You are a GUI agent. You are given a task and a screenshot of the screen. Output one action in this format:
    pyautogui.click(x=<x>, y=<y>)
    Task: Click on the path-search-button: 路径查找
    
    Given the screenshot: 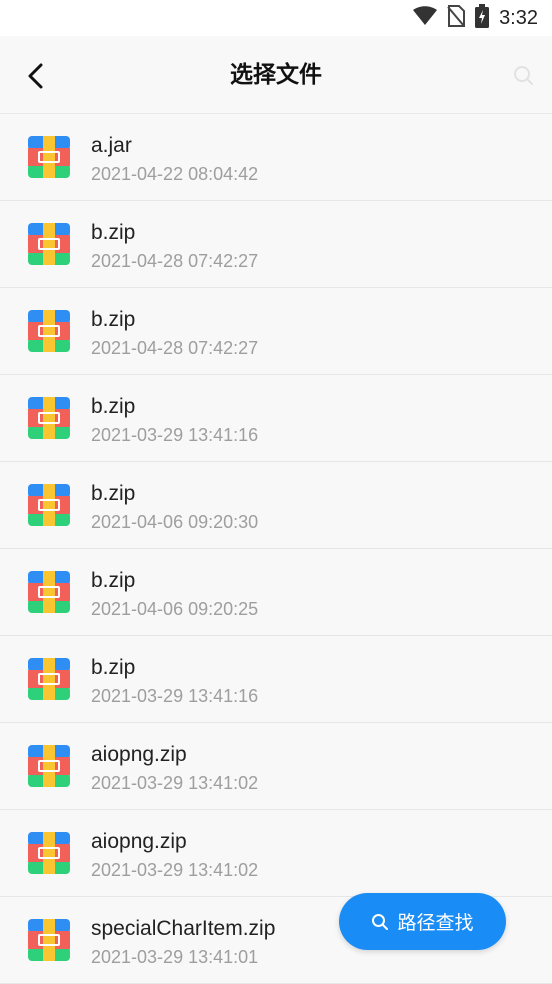 What is the action you would take?
    pyautogui.click(x=422, y=921)
    